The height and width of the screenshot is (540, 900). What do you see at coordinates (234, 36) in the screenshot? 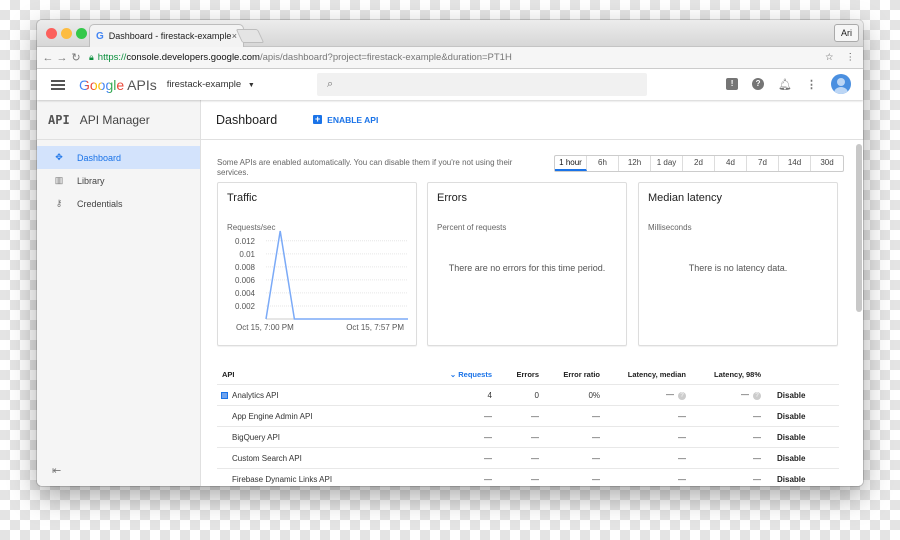
I see `close-tab-icon: ×` at bounding box center [234, 36].